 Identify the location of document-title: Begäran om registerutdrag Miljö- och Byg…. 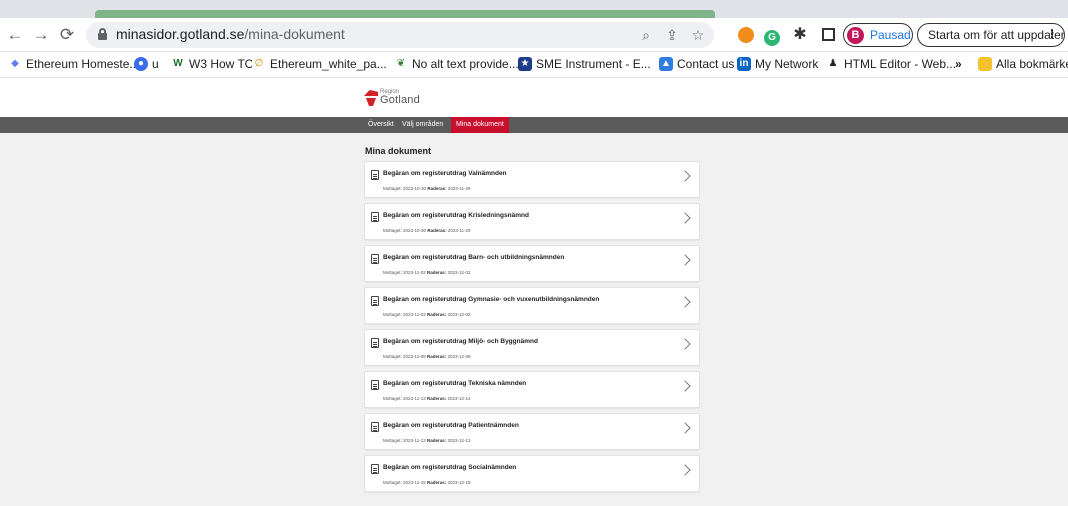
(460, 341).